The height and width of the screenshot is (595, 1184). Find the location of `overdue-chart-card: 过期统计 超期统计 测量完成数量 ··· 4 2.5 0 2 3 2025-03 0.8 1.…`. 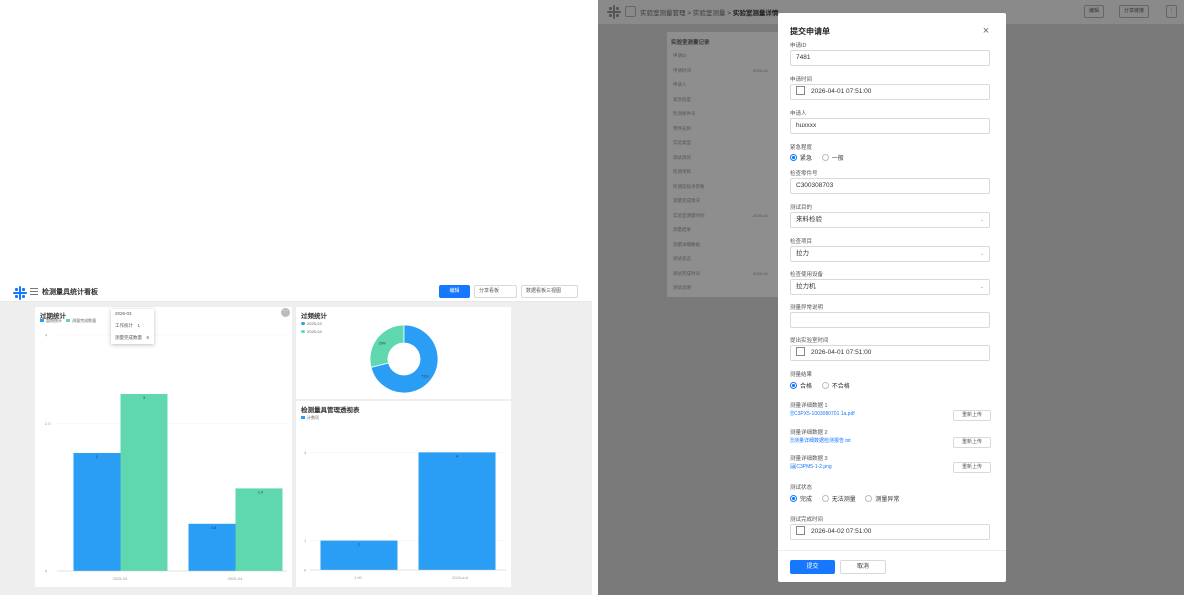

overdue-chart-card: 过期统计 超期统计 测量完成数量 ··· 4 2.5 0 2 3 2025-03 0.8 1.… is located at coordinates (163, 447).